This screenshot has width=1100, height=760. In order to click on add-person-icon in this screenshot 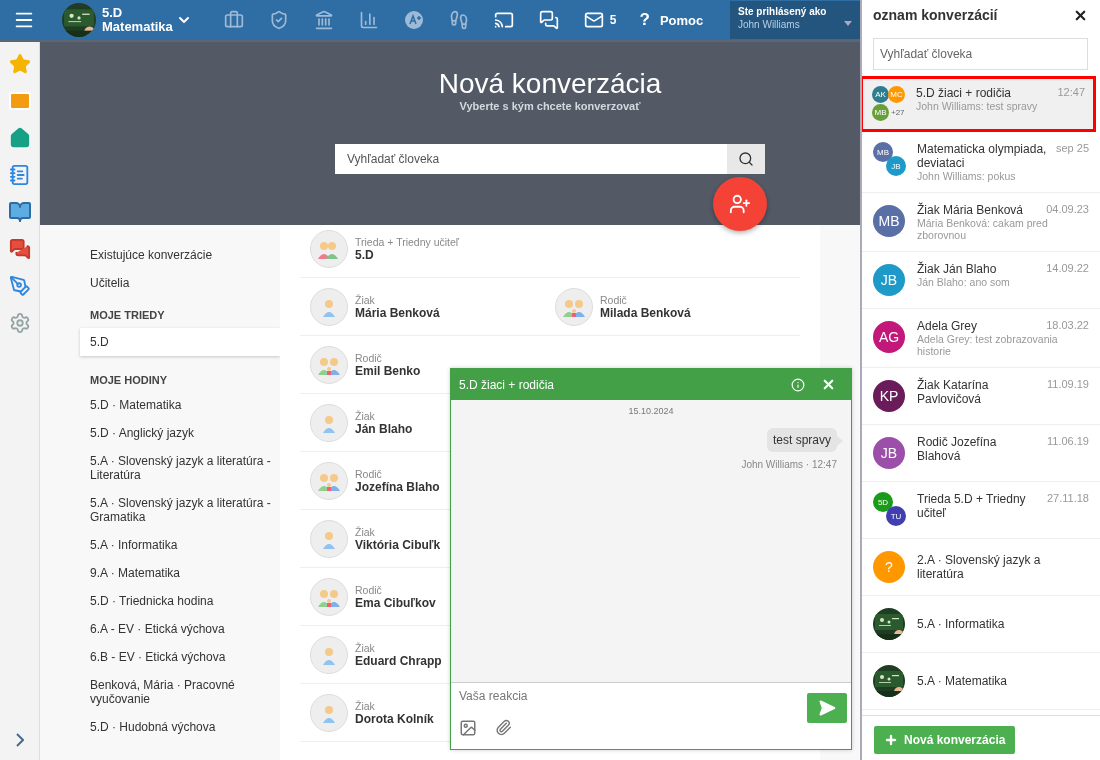, I will do `click(740, 204)`.